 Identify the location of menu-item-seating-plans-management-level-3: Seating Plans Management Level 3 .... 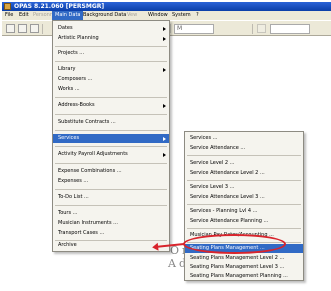
(244, 267).